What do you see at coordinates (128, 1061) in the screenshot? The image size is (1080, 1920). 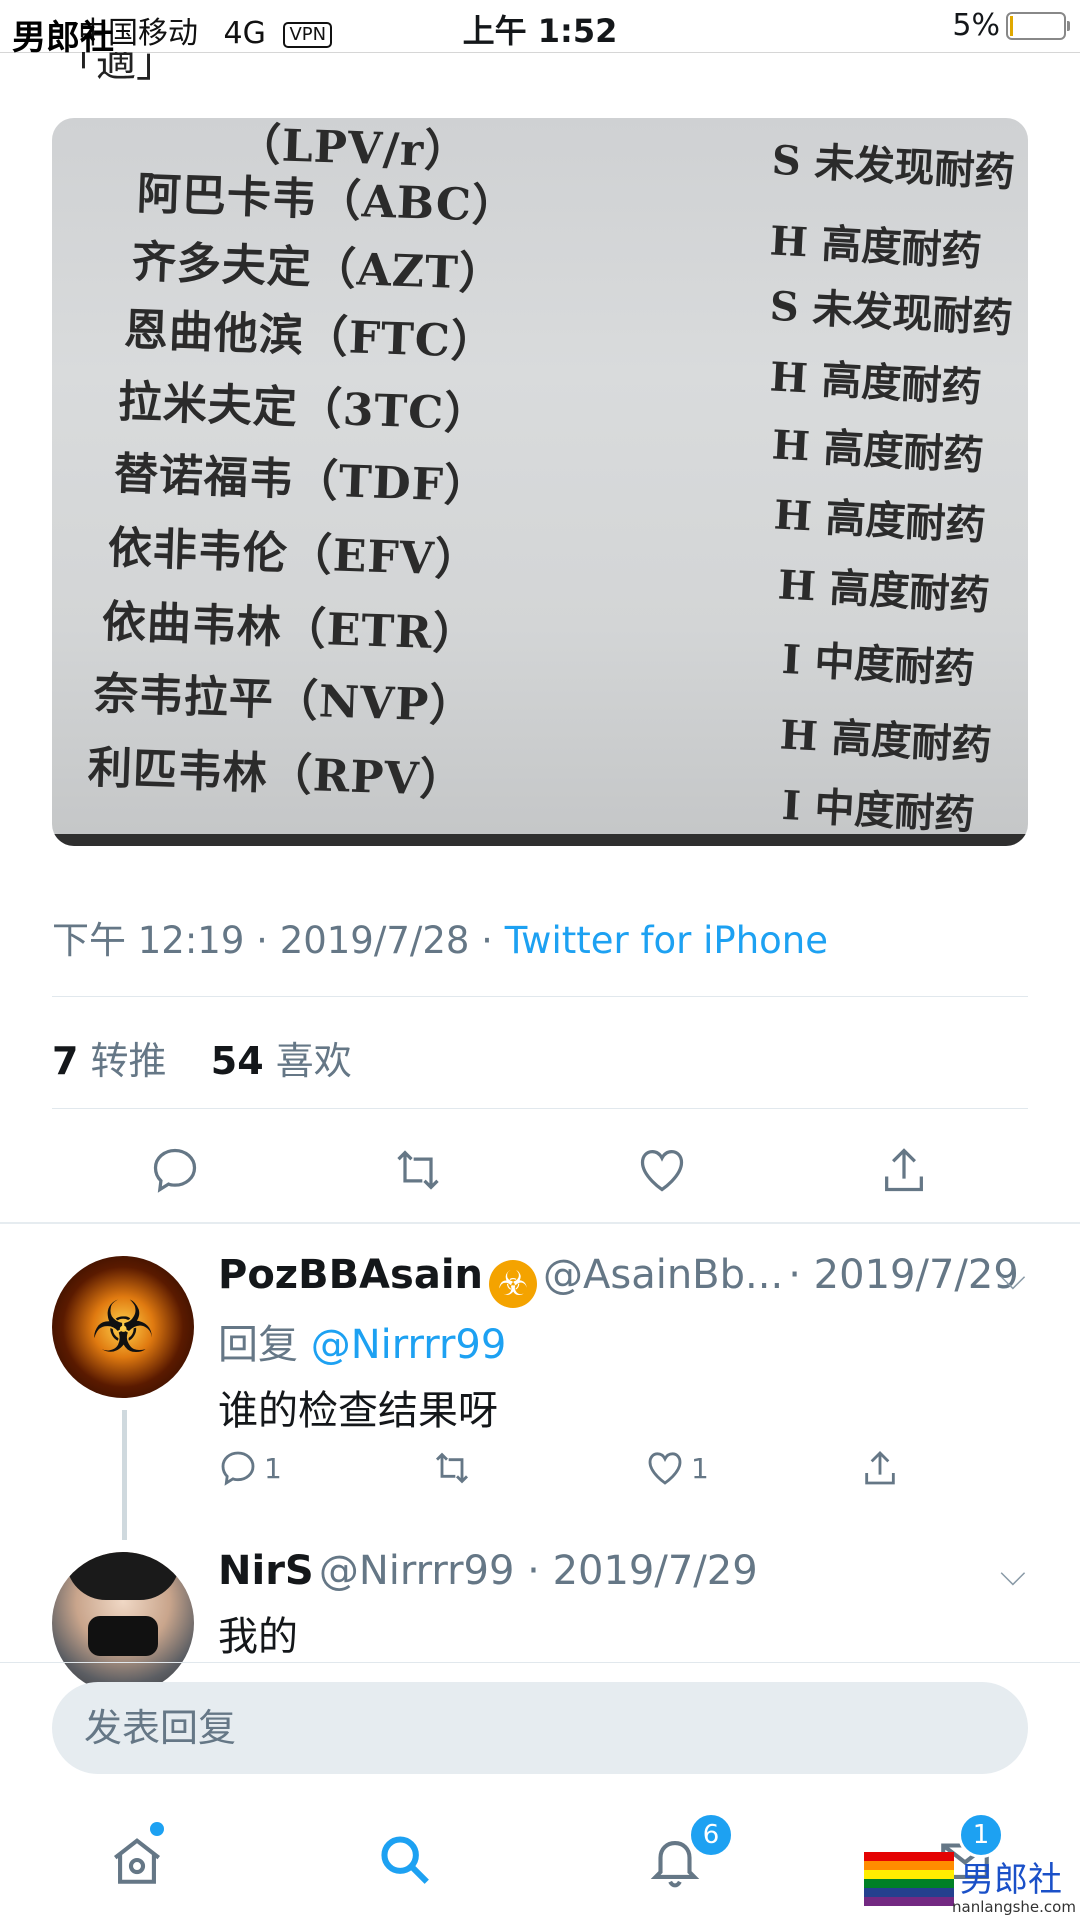 I see `retweet-label: 转推` at bounding box center [128, 1061].